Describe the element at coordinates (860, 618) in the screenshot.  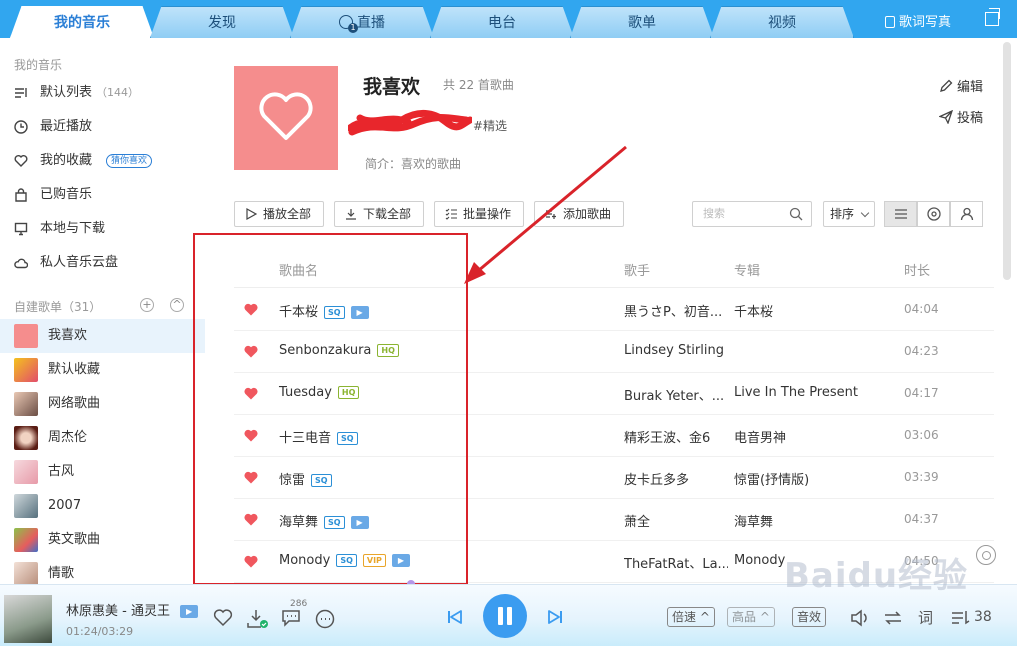
I see `volume-icon` at that location.